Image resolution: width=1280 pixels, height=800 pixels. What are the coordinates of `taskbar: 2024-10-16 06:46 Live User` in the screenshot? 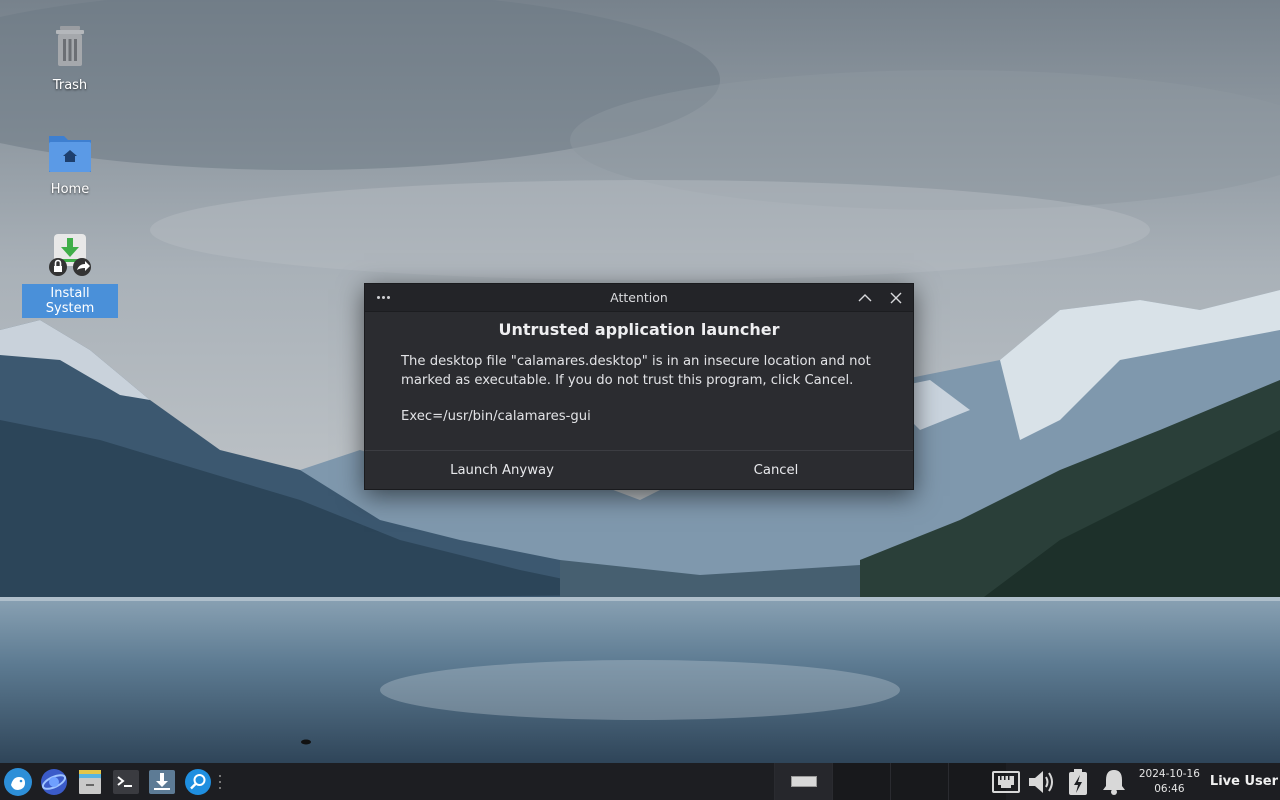 It's located at (640, 781).